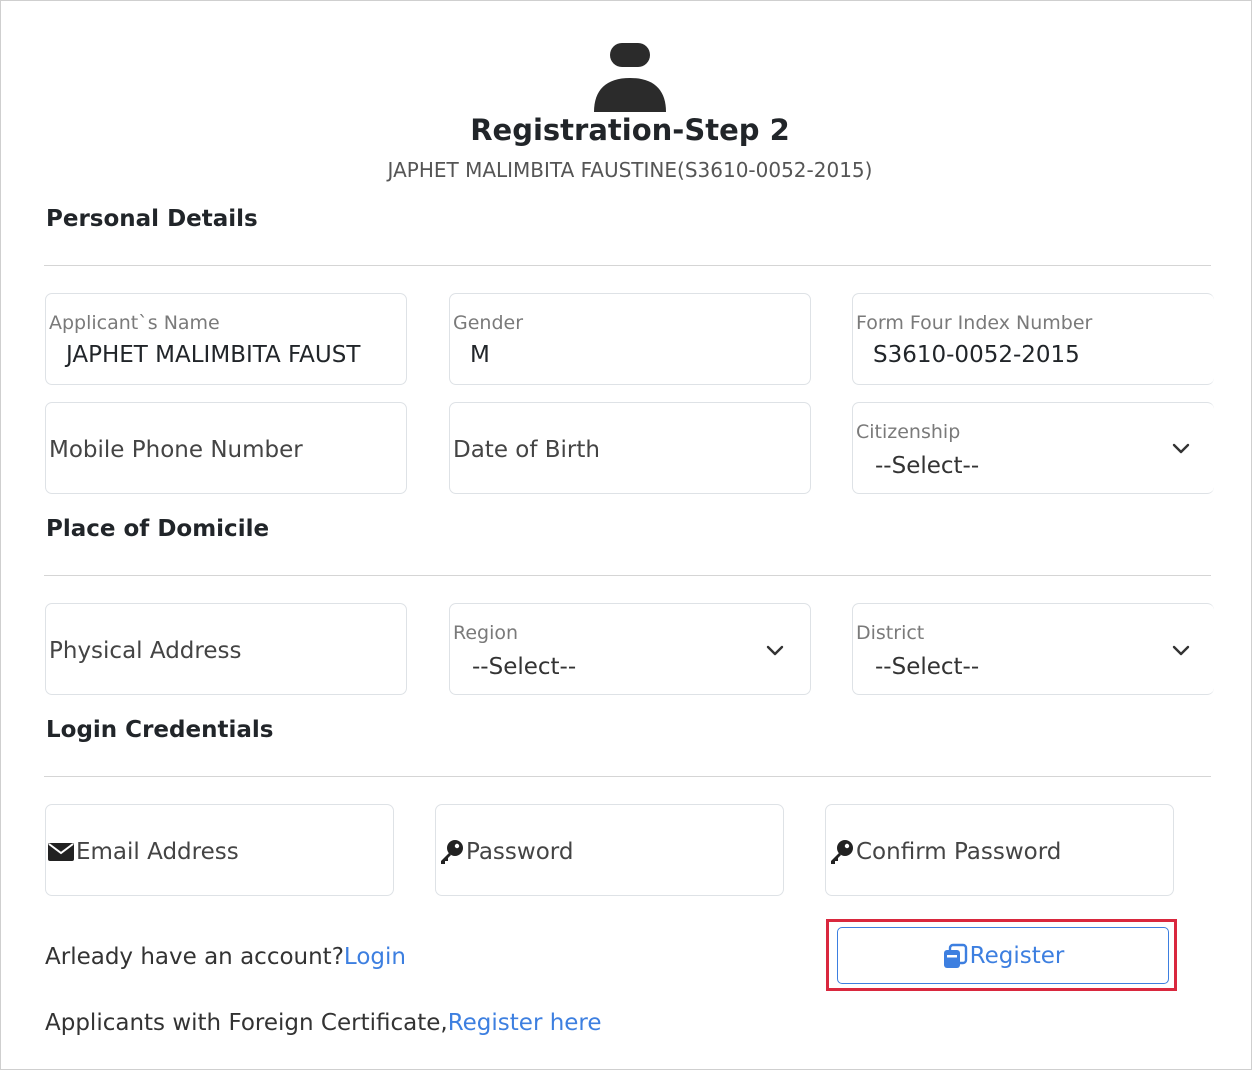  I want to click on district-value: --Select--, so click(927, 667).